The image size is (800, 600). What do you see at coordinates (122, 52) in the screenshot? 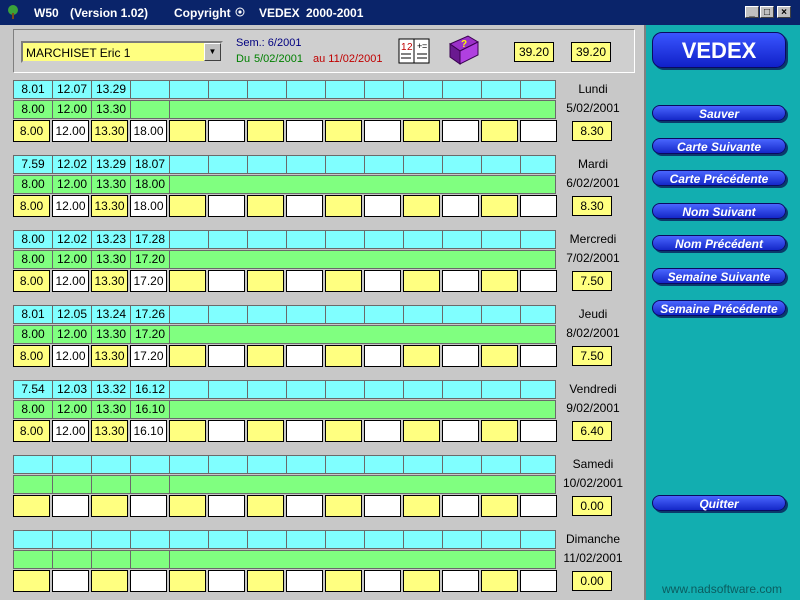
I see `employee-select: MARCHISET Eric 1 ▼` at bounding box center [122, 52].